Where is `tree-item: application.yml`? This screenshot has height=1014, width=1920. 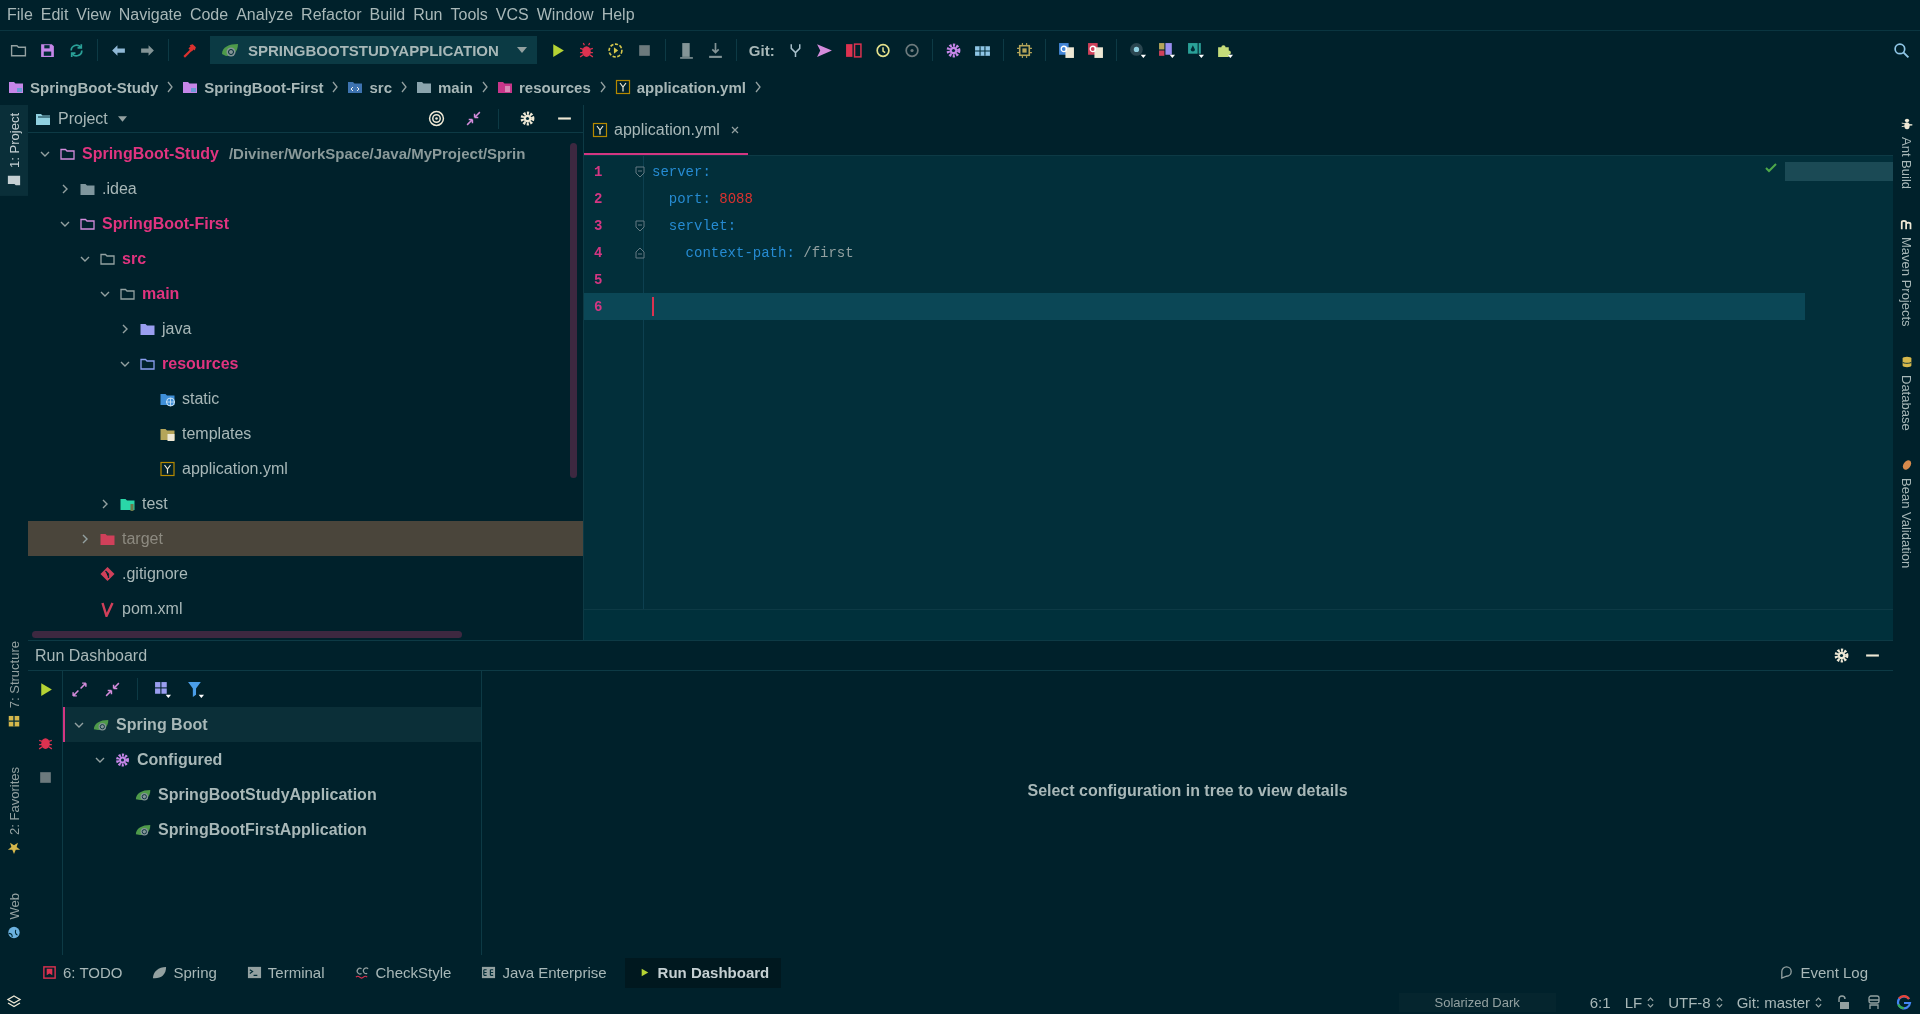
tree-item: application.yml is located at coordinates (305, 468).